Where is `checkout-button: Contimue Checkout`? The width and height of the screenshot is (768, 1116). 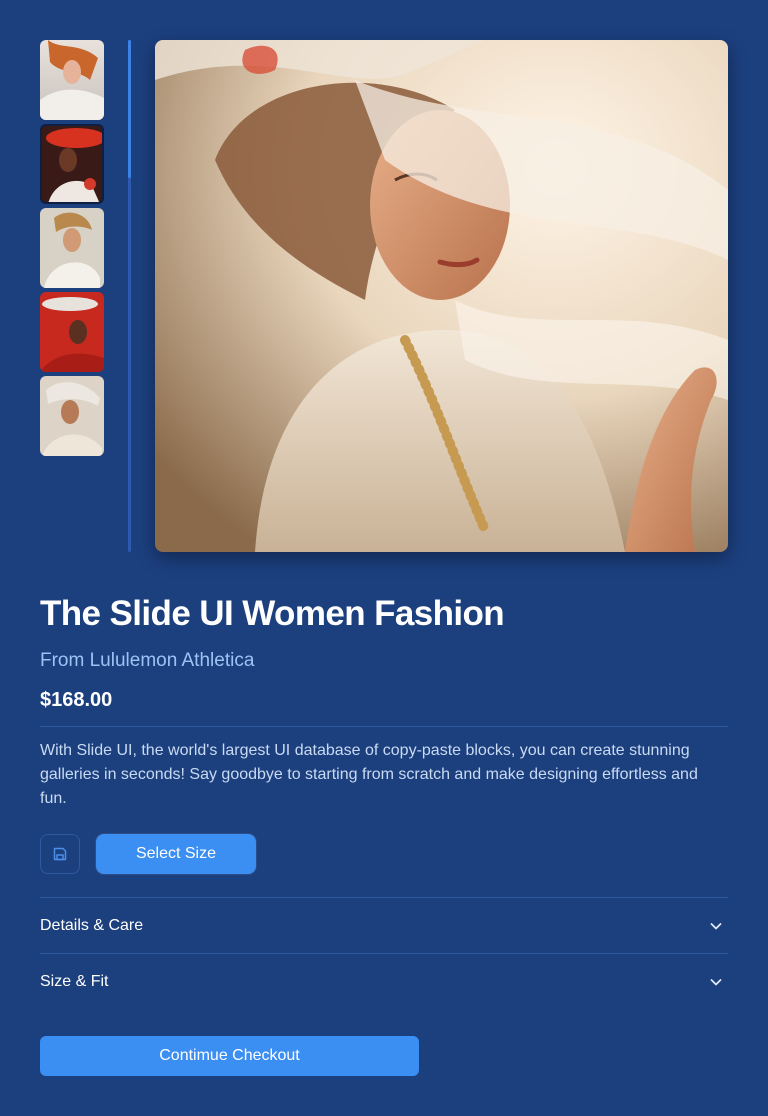 checkout-button: Contimue Checkout is located at coordinates (229, 1056).